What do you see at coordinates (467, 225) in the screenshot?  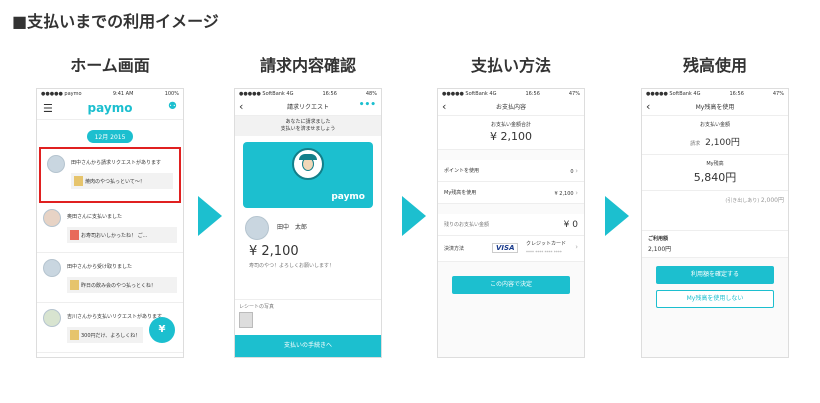 I see `remaining-label: 残りのお支払い金額` at bounding box center [467, 225].